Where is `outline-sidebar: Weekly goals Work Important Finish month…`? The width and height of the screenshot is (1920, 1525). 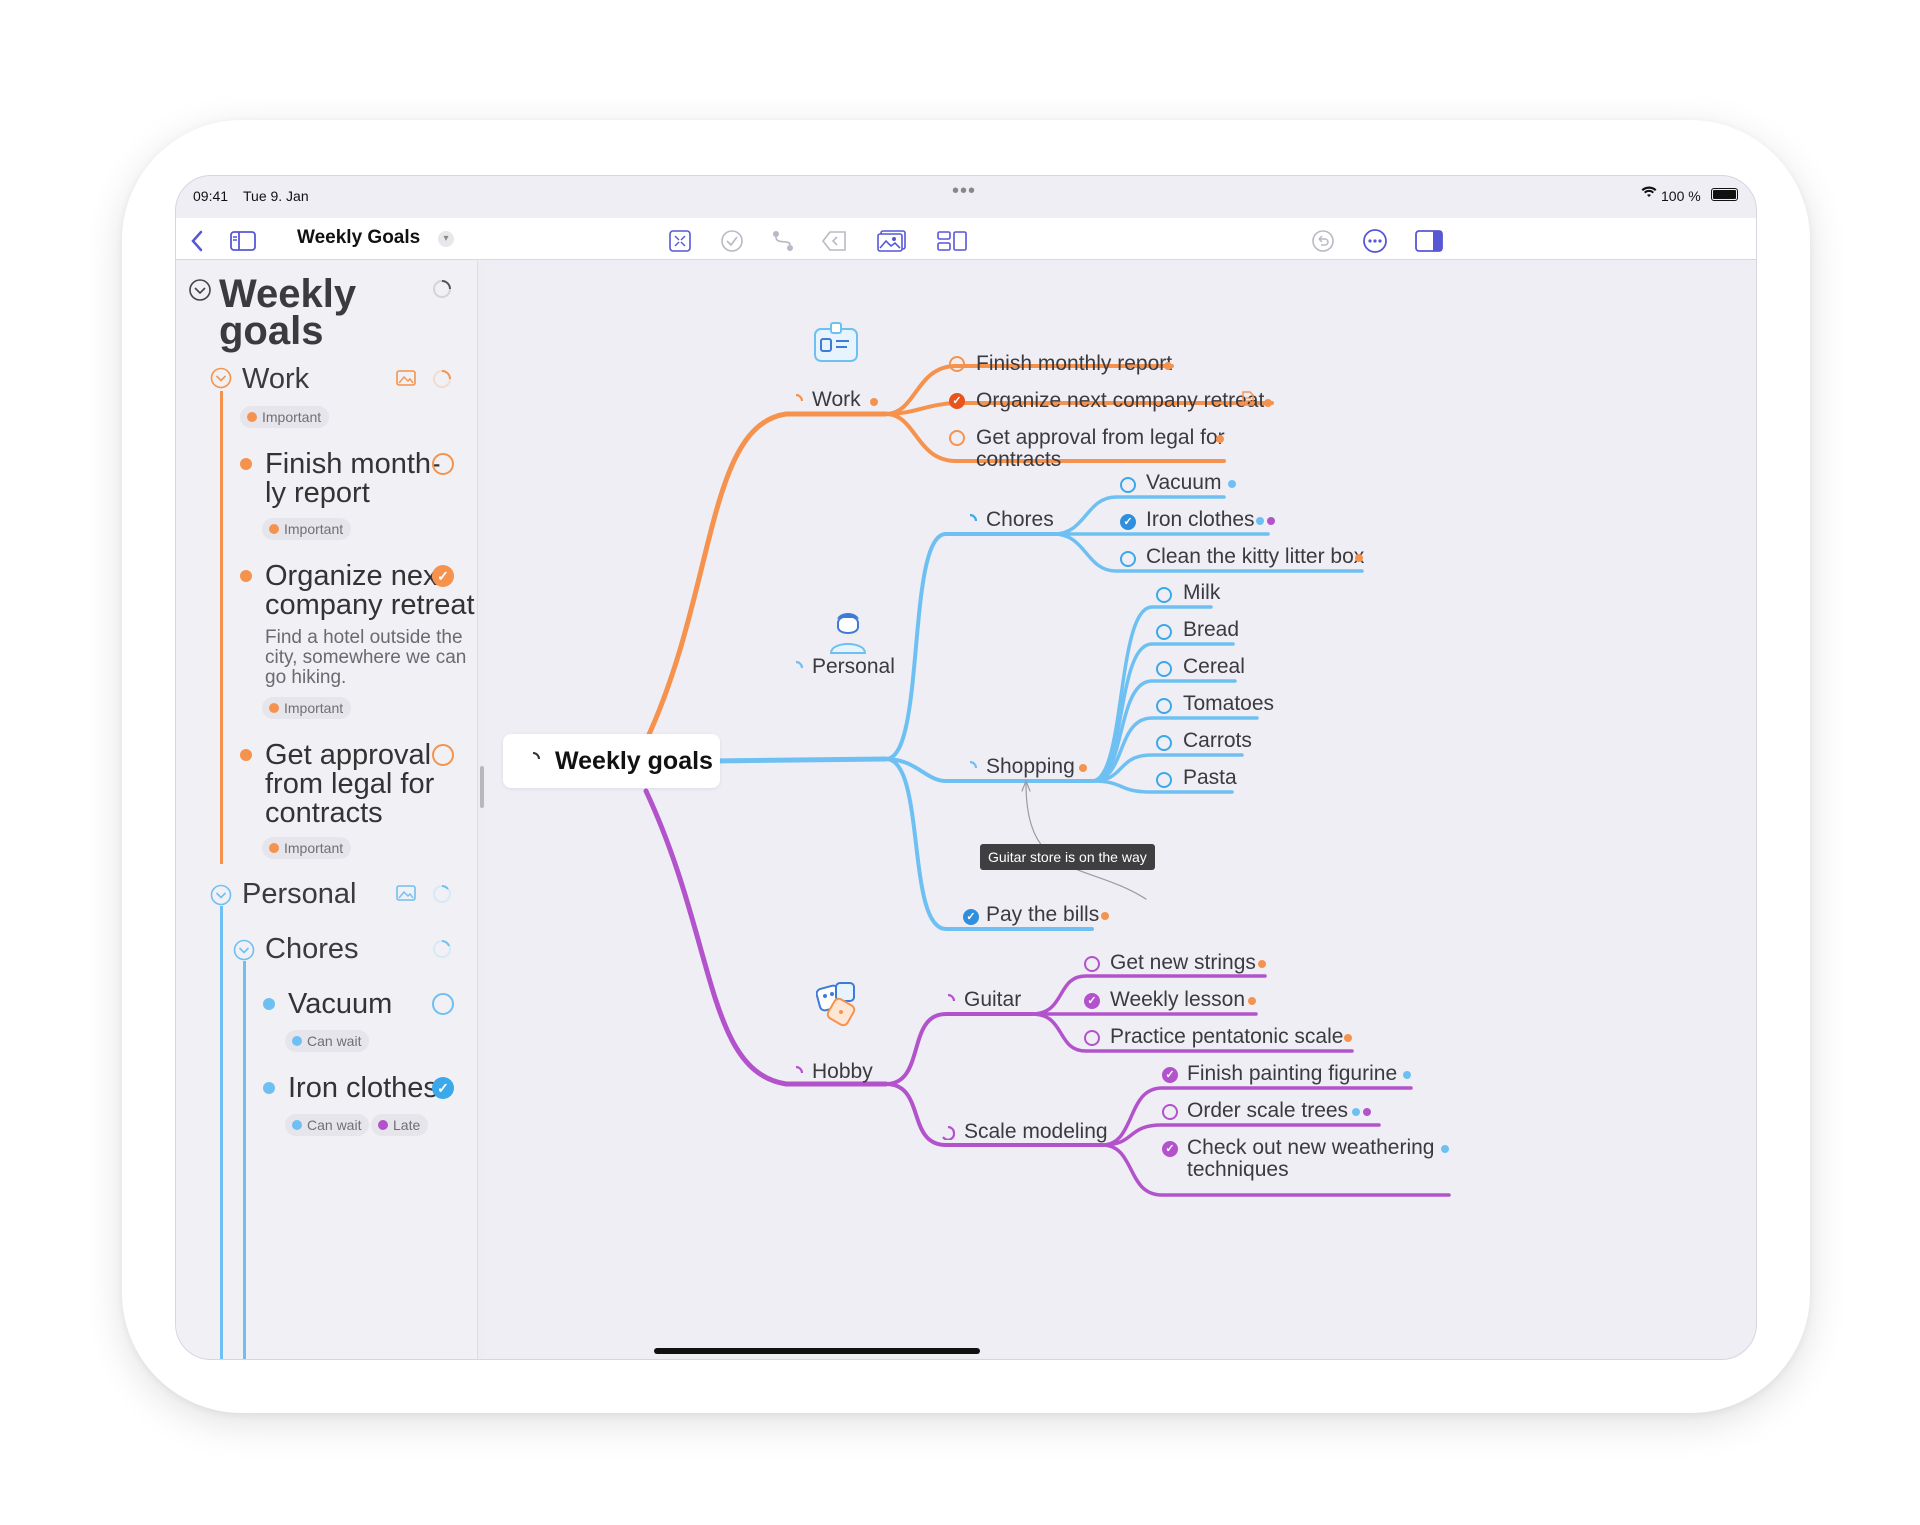
outline-sidebar: Weekly goals Work Important Finish month… is located at coordinates (327, 810).